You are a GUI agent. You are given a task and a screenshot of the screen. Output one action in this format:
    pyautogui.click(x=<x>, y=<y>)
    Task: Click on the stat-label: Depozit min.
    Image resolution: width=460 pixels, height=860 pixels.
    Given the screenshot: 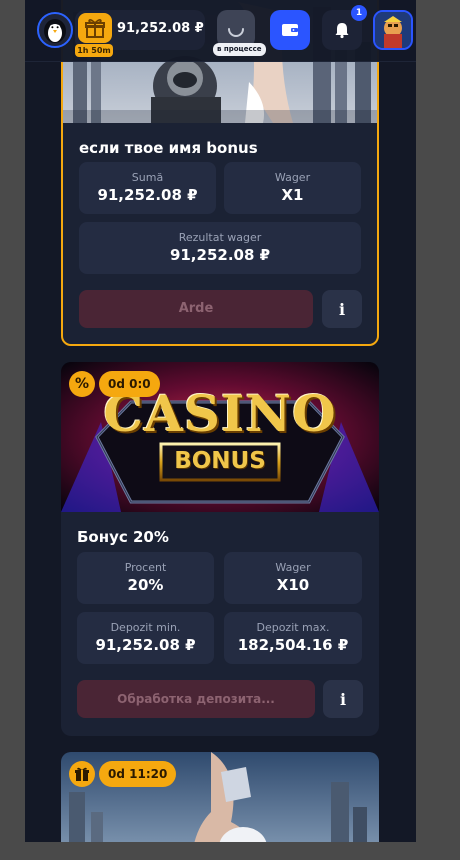 What is the action you would take?
    pyautogui.click(x=145, y=627)
    